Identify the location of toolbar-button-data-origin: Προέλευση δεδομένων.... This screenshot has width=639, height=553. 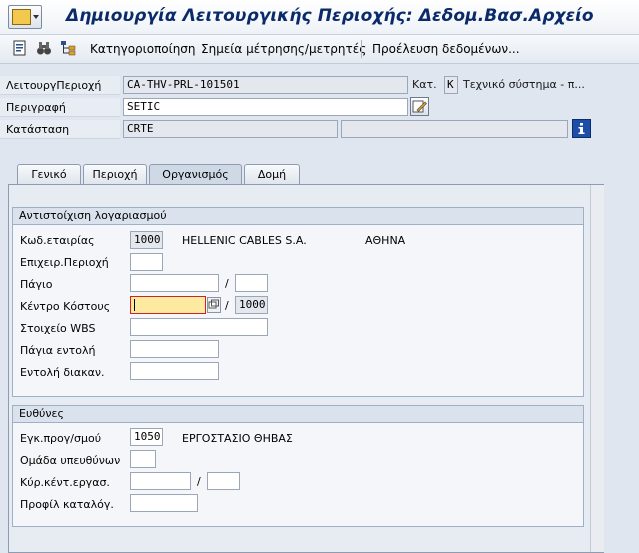
(446, 49).